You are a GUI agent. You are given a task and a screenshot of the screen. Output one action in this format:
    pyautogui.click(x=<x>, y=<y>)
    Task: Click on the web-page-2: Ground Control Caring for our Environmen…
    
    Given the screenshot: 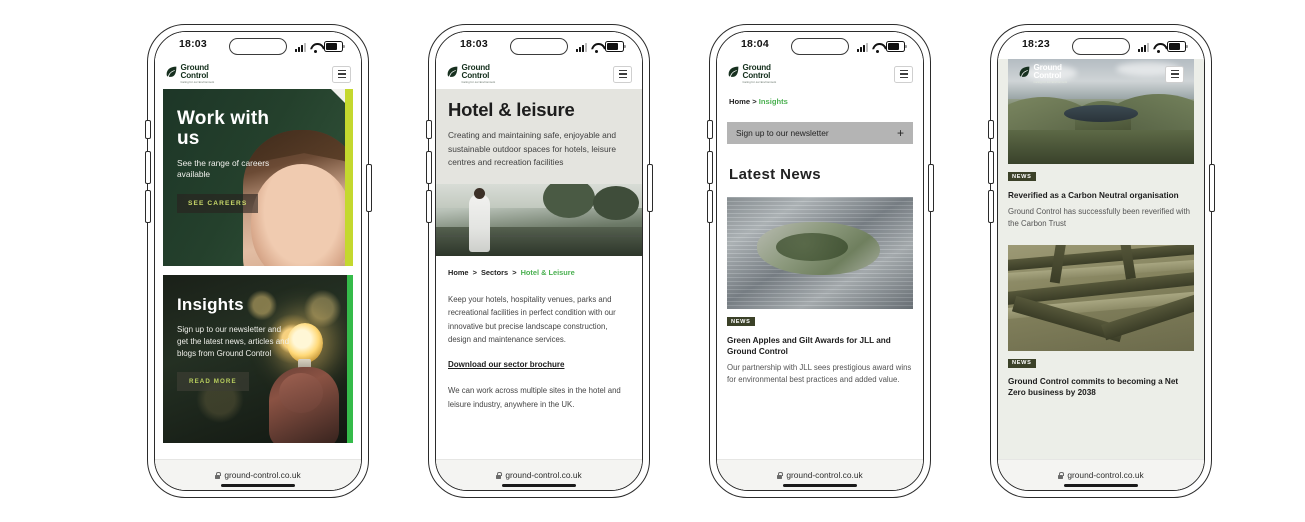 What is the action you would take?
    pyautogui.click(x=539, y=259)
    